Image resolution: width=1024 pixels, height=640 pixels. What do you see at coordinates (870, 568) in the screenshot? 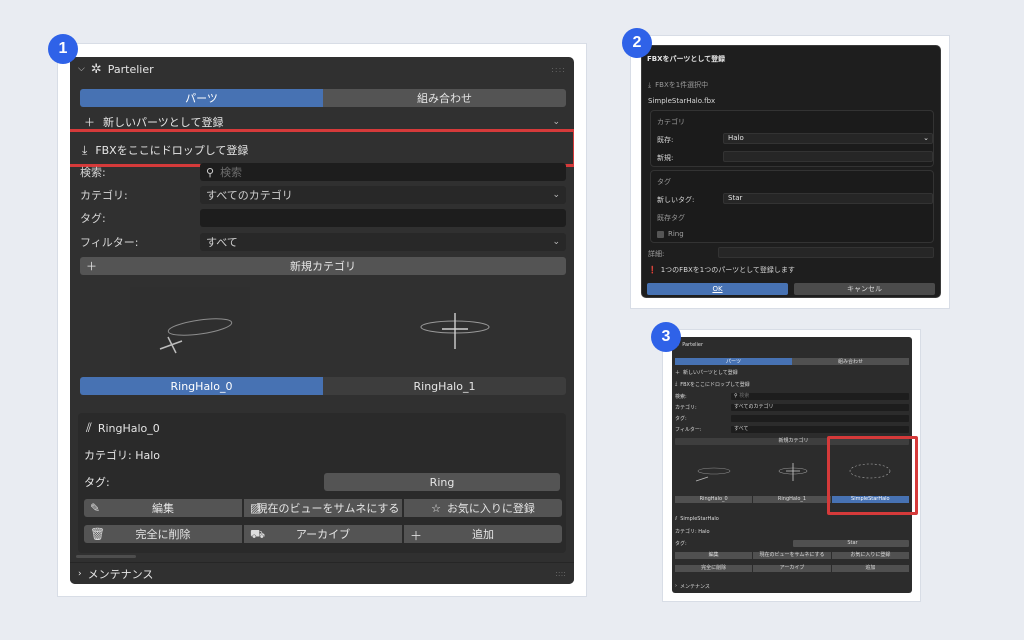
I see `add-button: 追加` at bounding box center [870, 568].